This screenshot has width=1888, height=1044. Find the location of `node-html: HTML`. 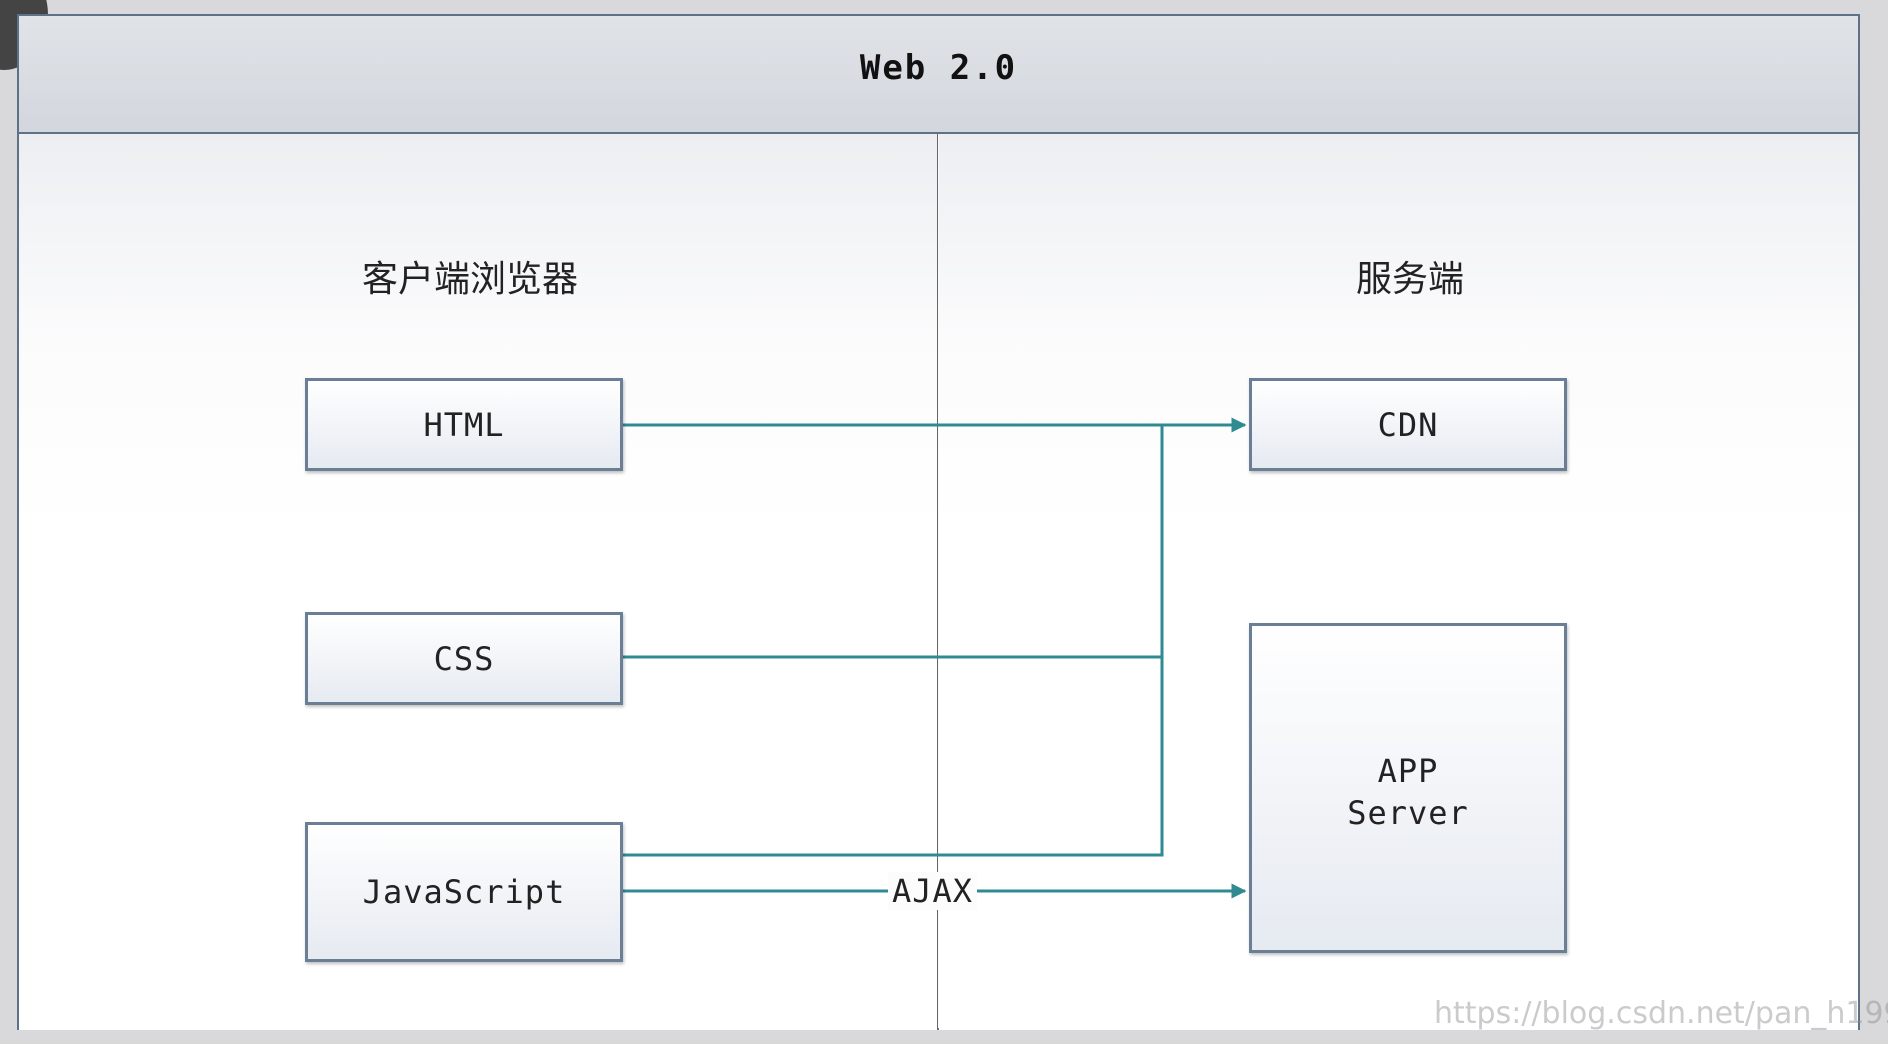

node-html: HTML is located at coordinates (464, 424).